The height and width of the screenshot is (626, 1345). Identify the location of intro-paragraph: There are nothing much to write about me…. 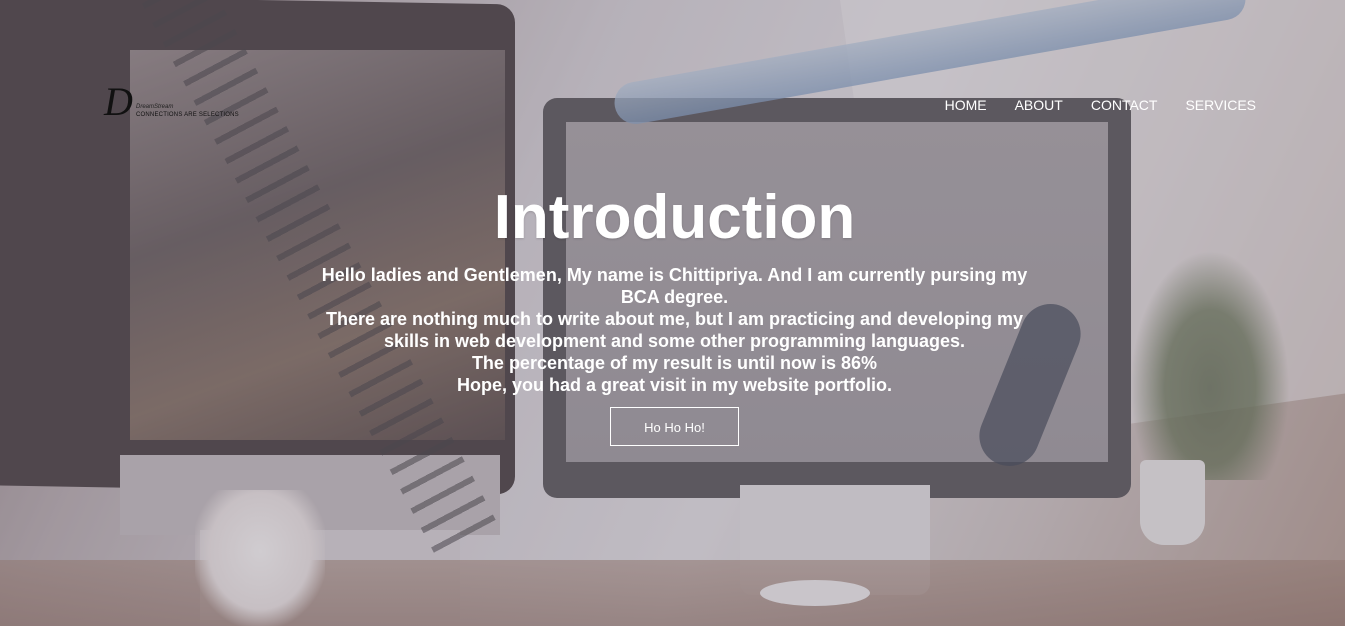
(674, 330).